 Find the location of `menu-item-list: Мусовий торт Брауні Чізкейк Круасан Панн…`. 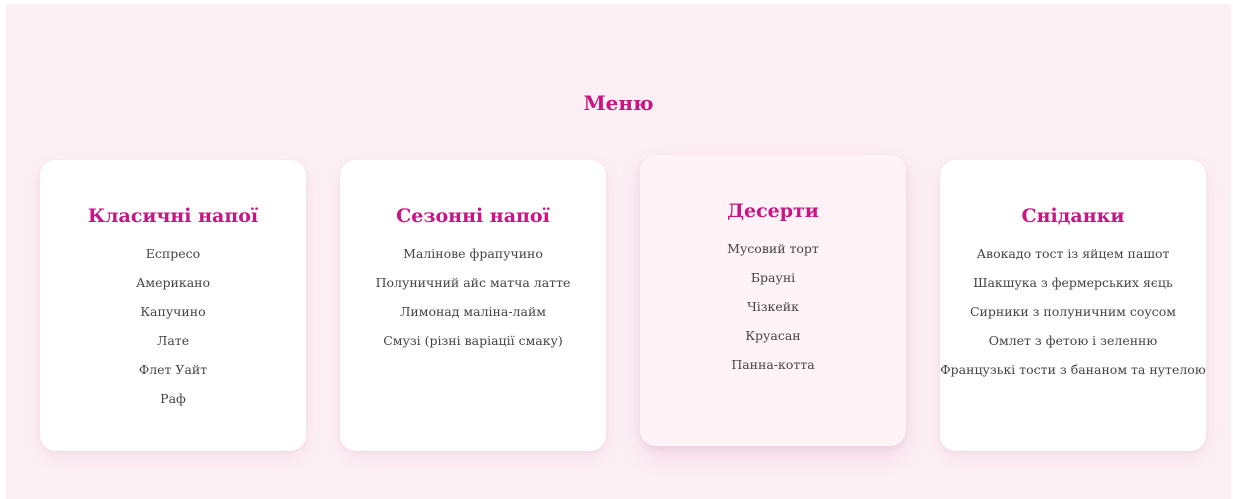

menu-item-list: Мусовий торт Брауні Чізкейк Круасан Панн… is located at coordinates (773, 307).